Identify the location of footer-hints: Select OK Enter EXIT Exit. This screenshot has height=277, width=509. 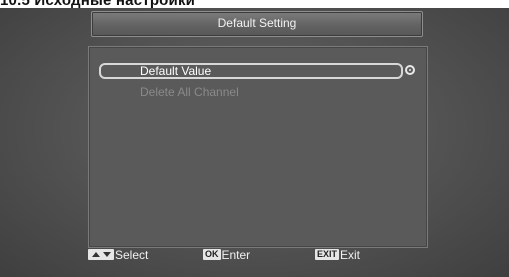
(258, 255).